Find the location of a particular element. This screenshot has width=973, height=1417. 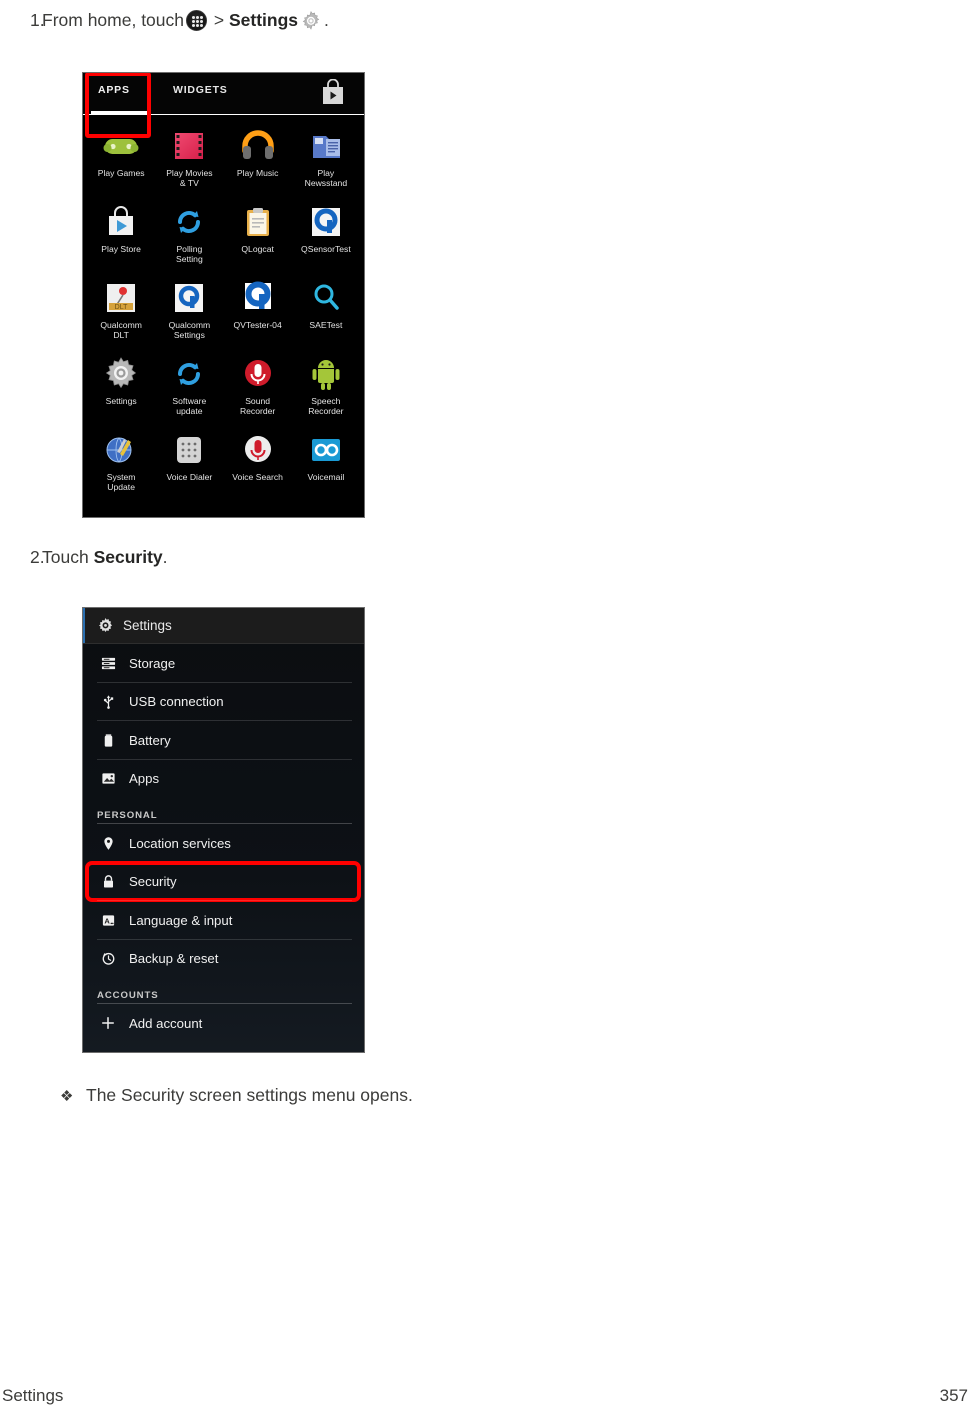

app-play-movies-tv: Play Movies & TV is located at coordinates (189, 161).